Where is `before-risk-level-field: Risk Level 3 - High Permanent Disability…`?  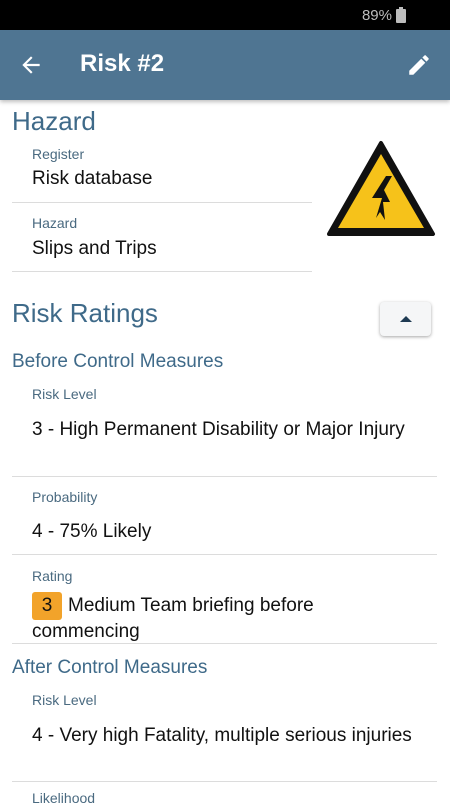 before-risk-level-field: Risk Level 3 - High Permanent Disability… is located at coordinates (224, 427).